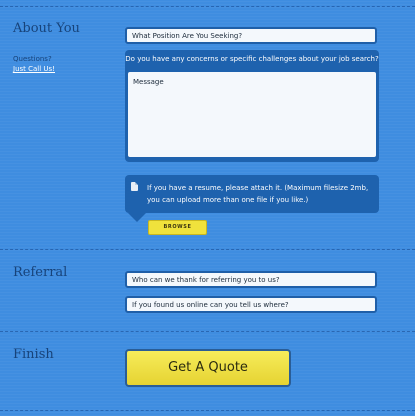 The image size is (415, 416). Describe the element at coordinates (252, 114) in the screenshot. I see `message-textarea: Message` at that location.